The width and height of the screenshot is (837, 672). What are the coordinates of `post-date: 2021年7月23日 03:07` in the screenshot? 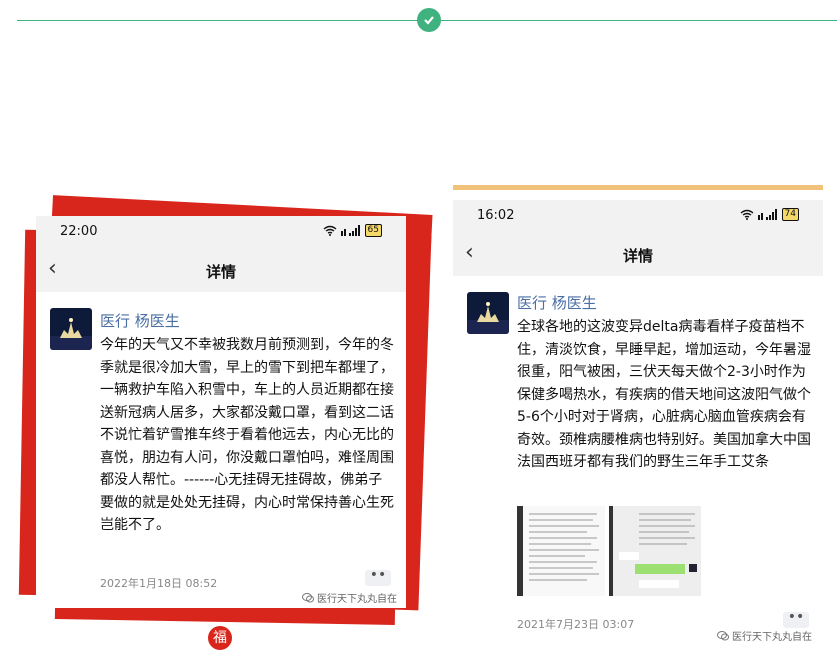 It's located at (576, 624).